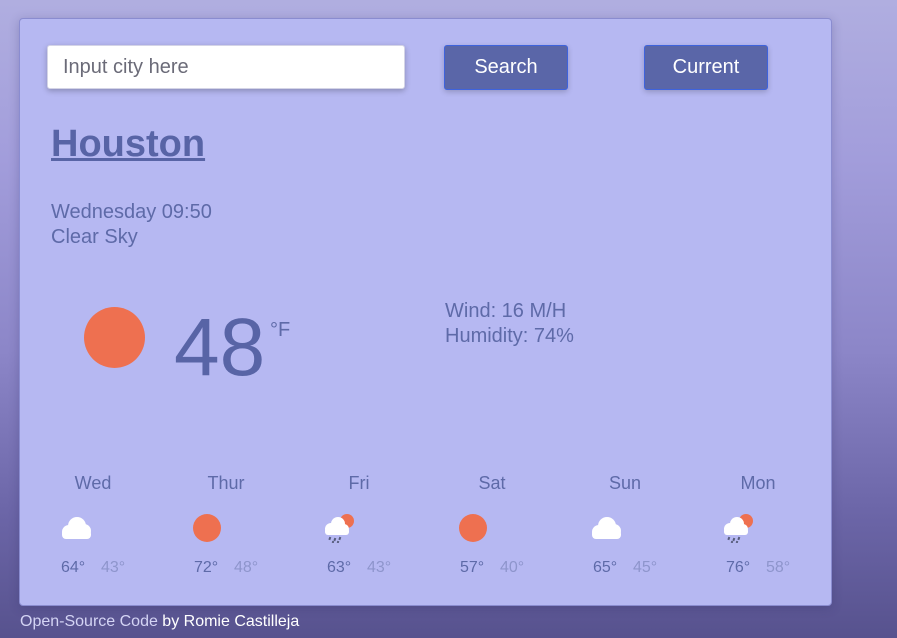  What do you see at coordinates (359, 483) in the screenshot?
I see `forecast-day: Fri` at bounding box center [359, 483].